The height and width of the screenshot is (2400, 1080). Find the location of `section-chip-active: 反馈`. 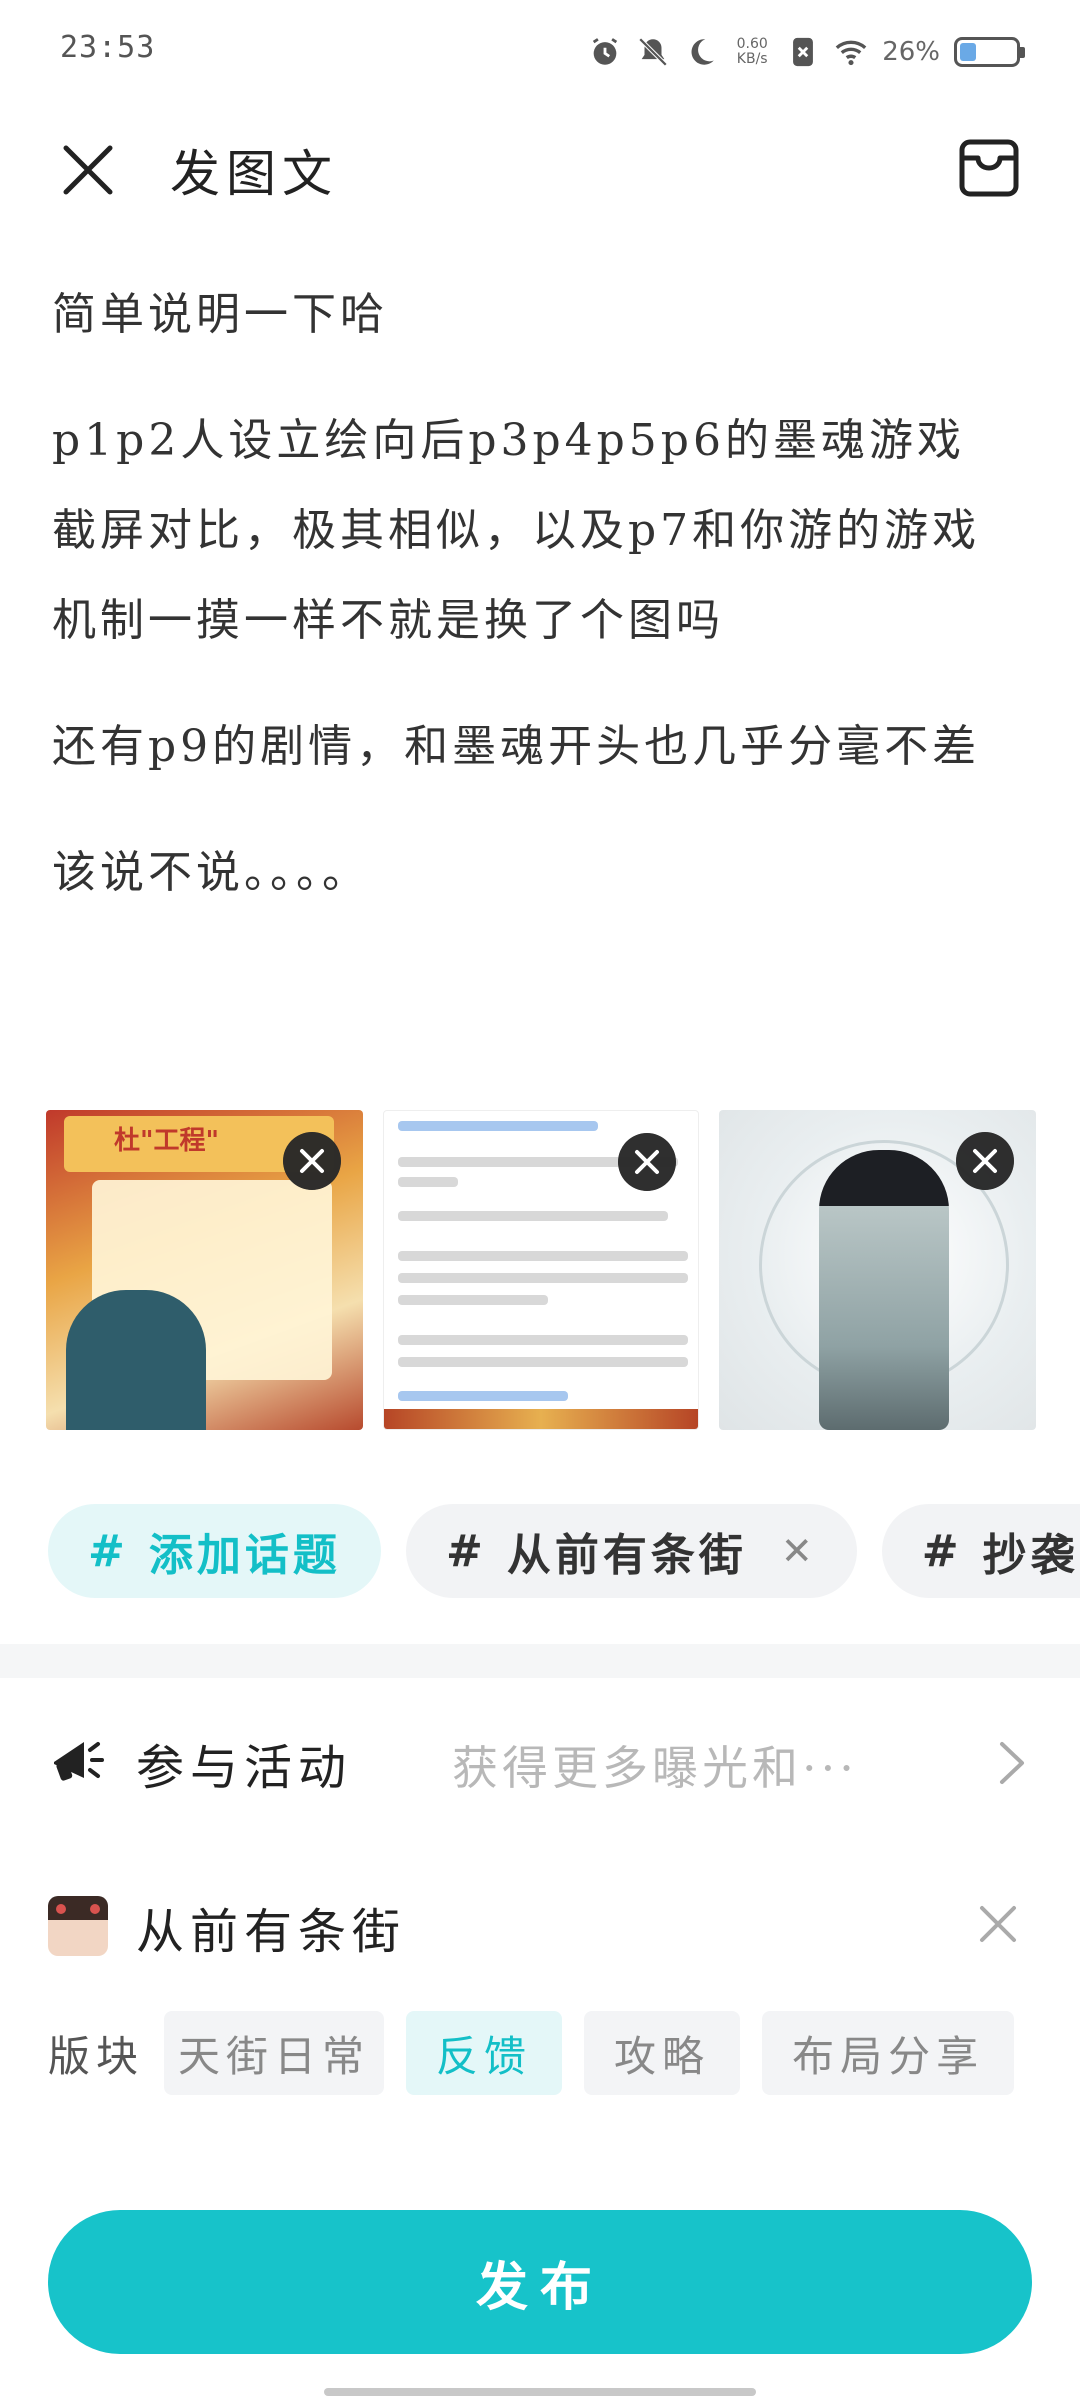

section-chip-active: 反馈 is located at coordinates (484, 2053).